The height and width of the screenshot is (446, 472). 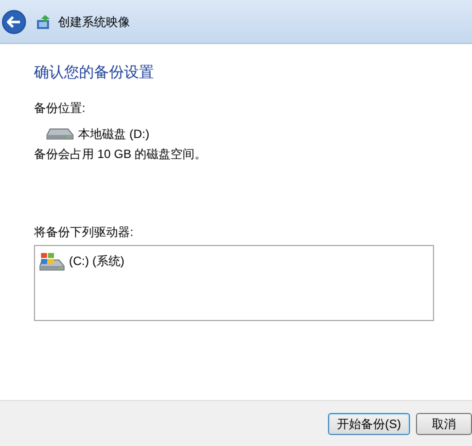 I want to click on page-heading: 确认您的备份设置, so click(x=94, y=73).